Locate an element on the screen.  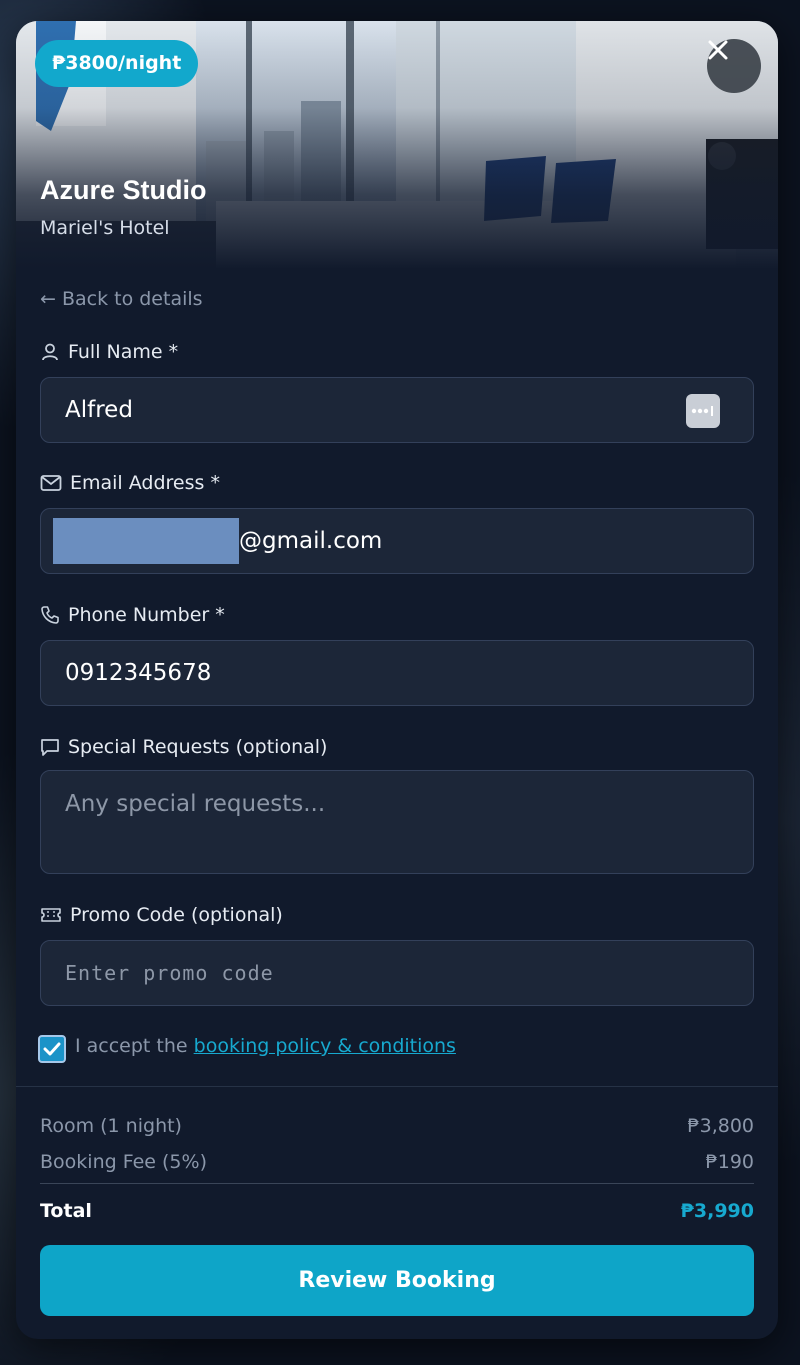
email-label: Email Address * is located at coordinates (130, 483).